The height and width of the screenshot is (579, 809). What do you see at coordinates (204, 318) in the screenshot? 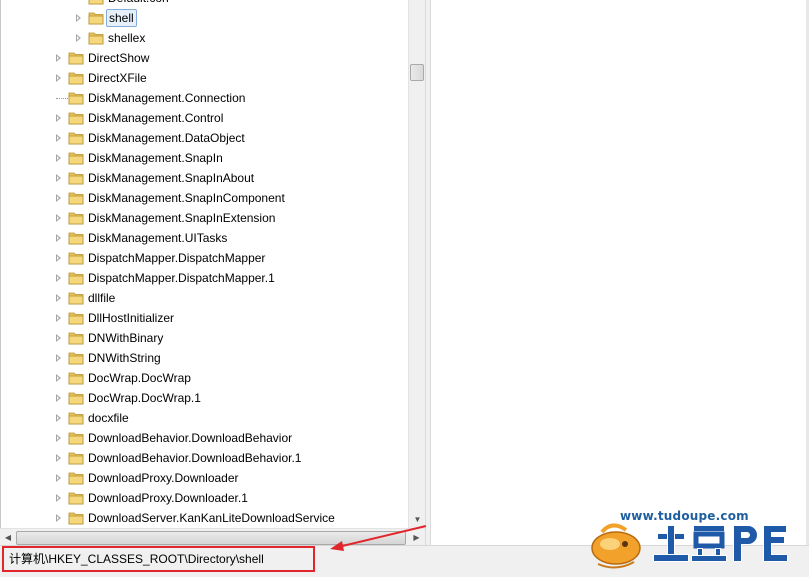
I see `tree-item: DllHostInitializer` at bounding box center [204, 318].